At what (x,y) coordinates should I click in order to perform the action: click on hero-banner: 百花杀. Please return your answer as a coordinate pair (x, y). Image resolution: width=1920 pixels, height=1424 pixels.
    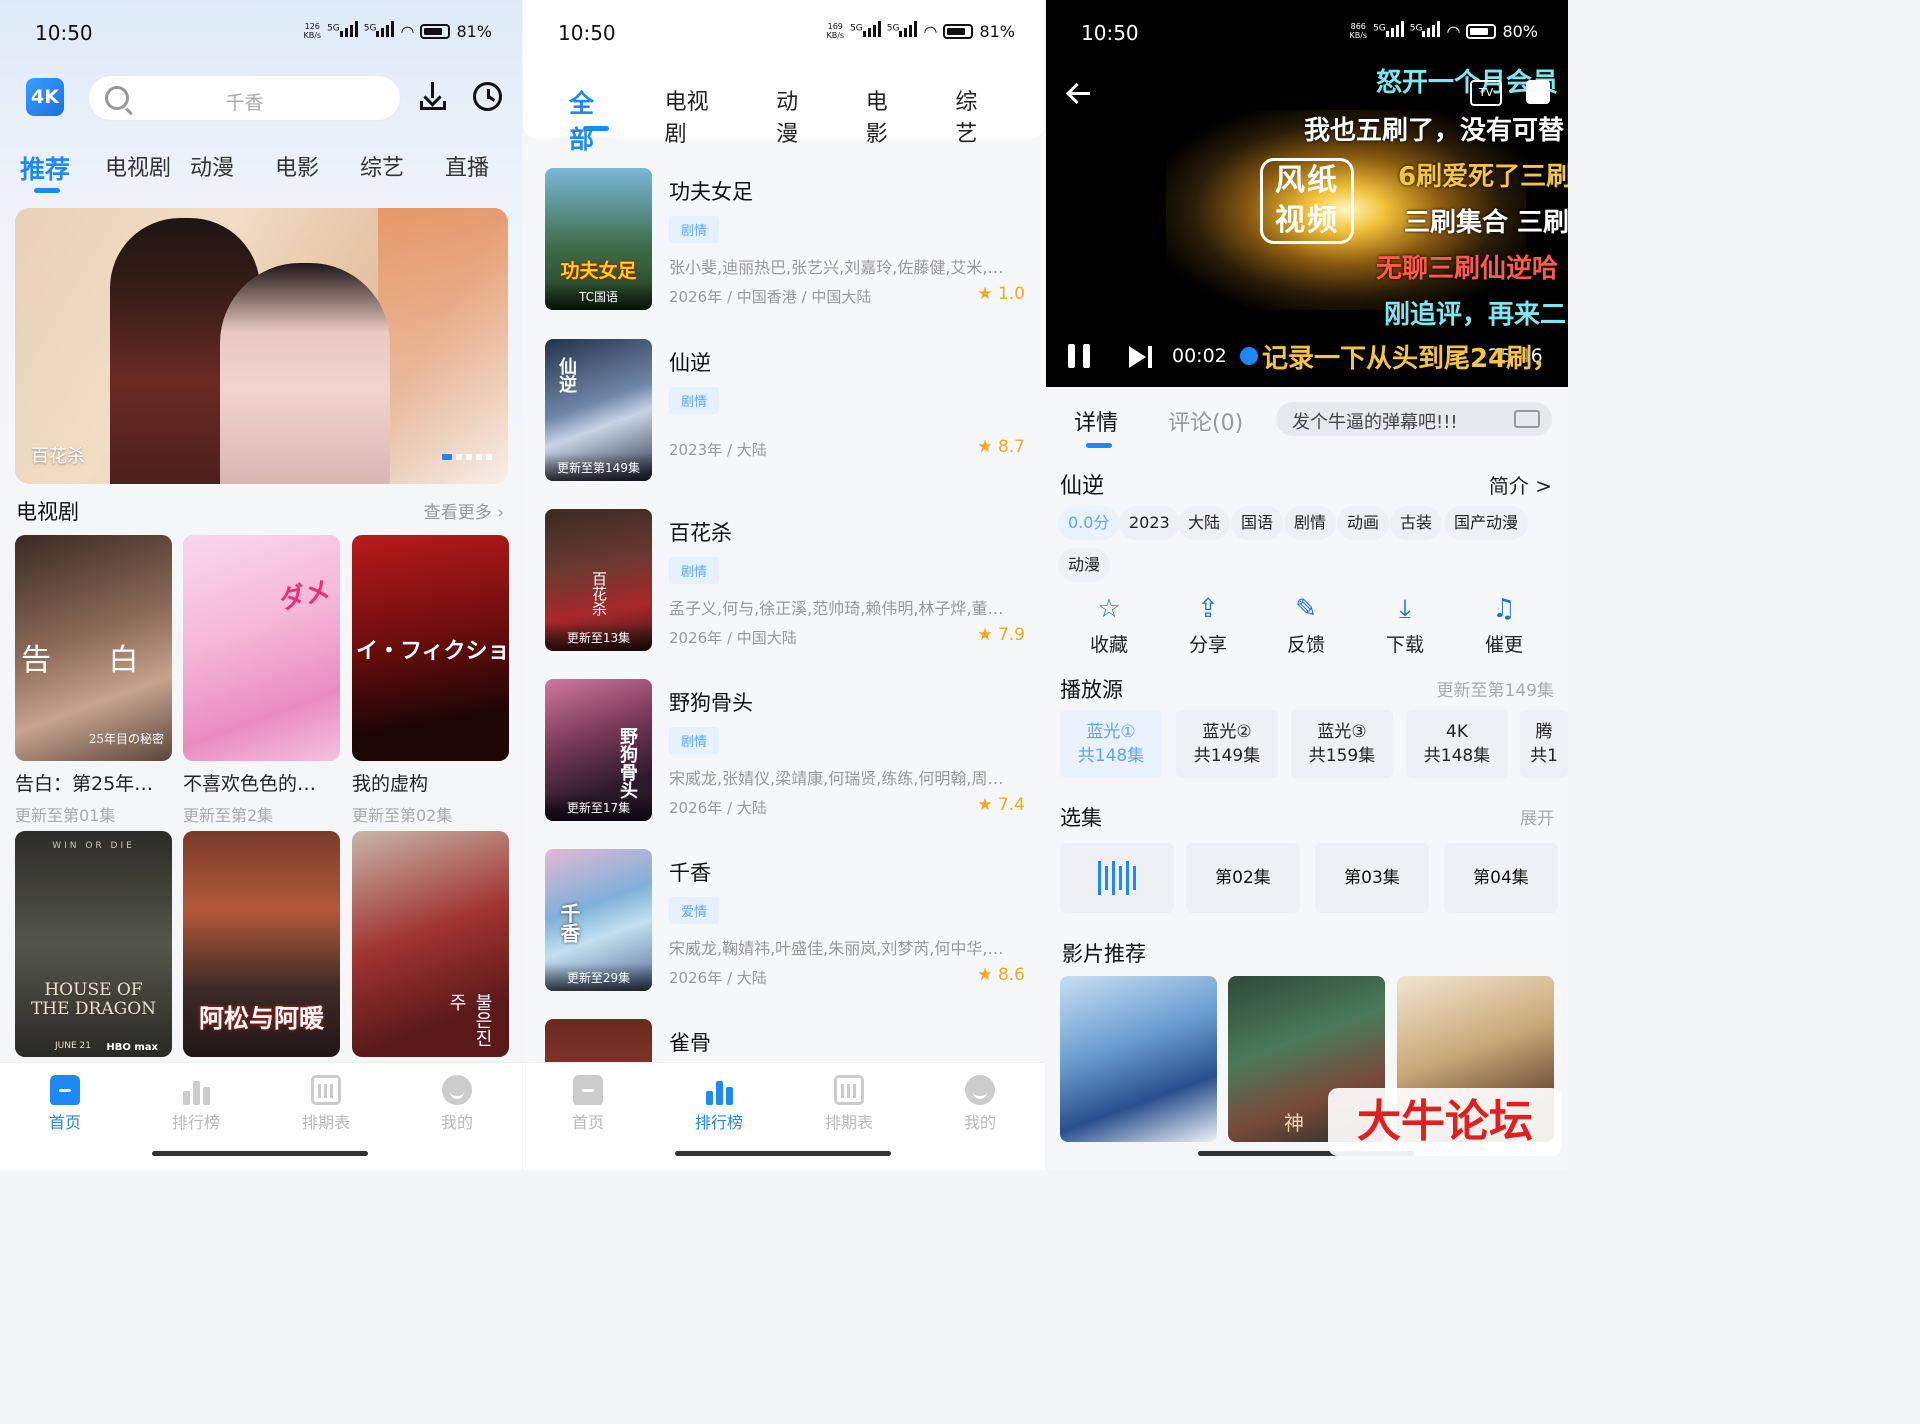
    Looking at the image, I should click on (261, 346).